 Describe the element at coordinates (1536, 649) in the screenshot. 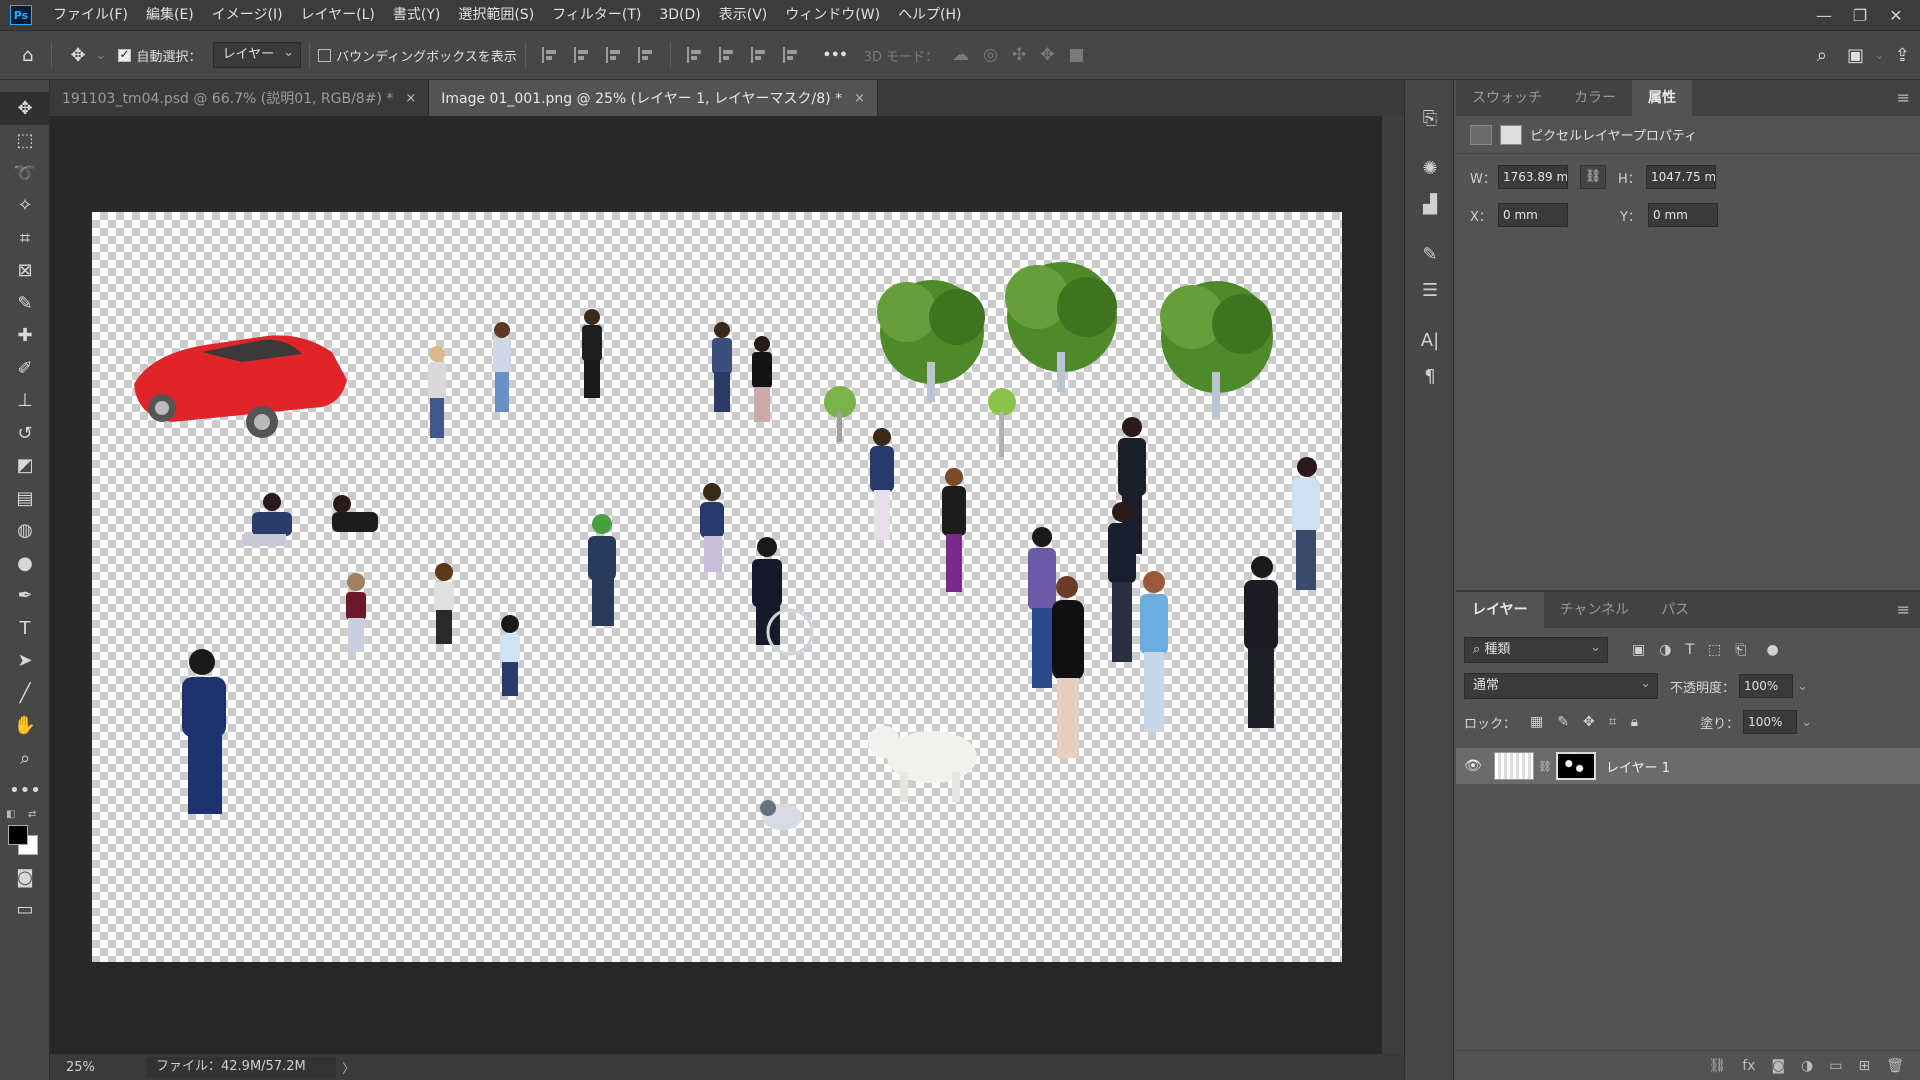

I see `filter-kind-dropdown: ⌕ 種類` at that location.